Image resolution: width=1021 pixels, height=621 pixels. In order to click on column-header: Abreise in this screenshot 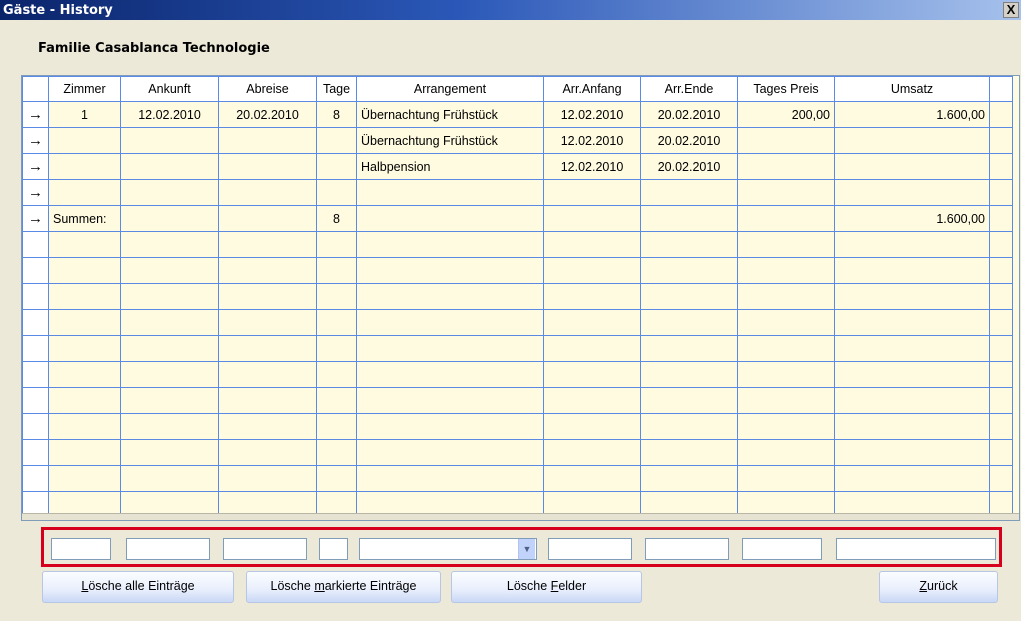, I will do `click(267, 89)`.